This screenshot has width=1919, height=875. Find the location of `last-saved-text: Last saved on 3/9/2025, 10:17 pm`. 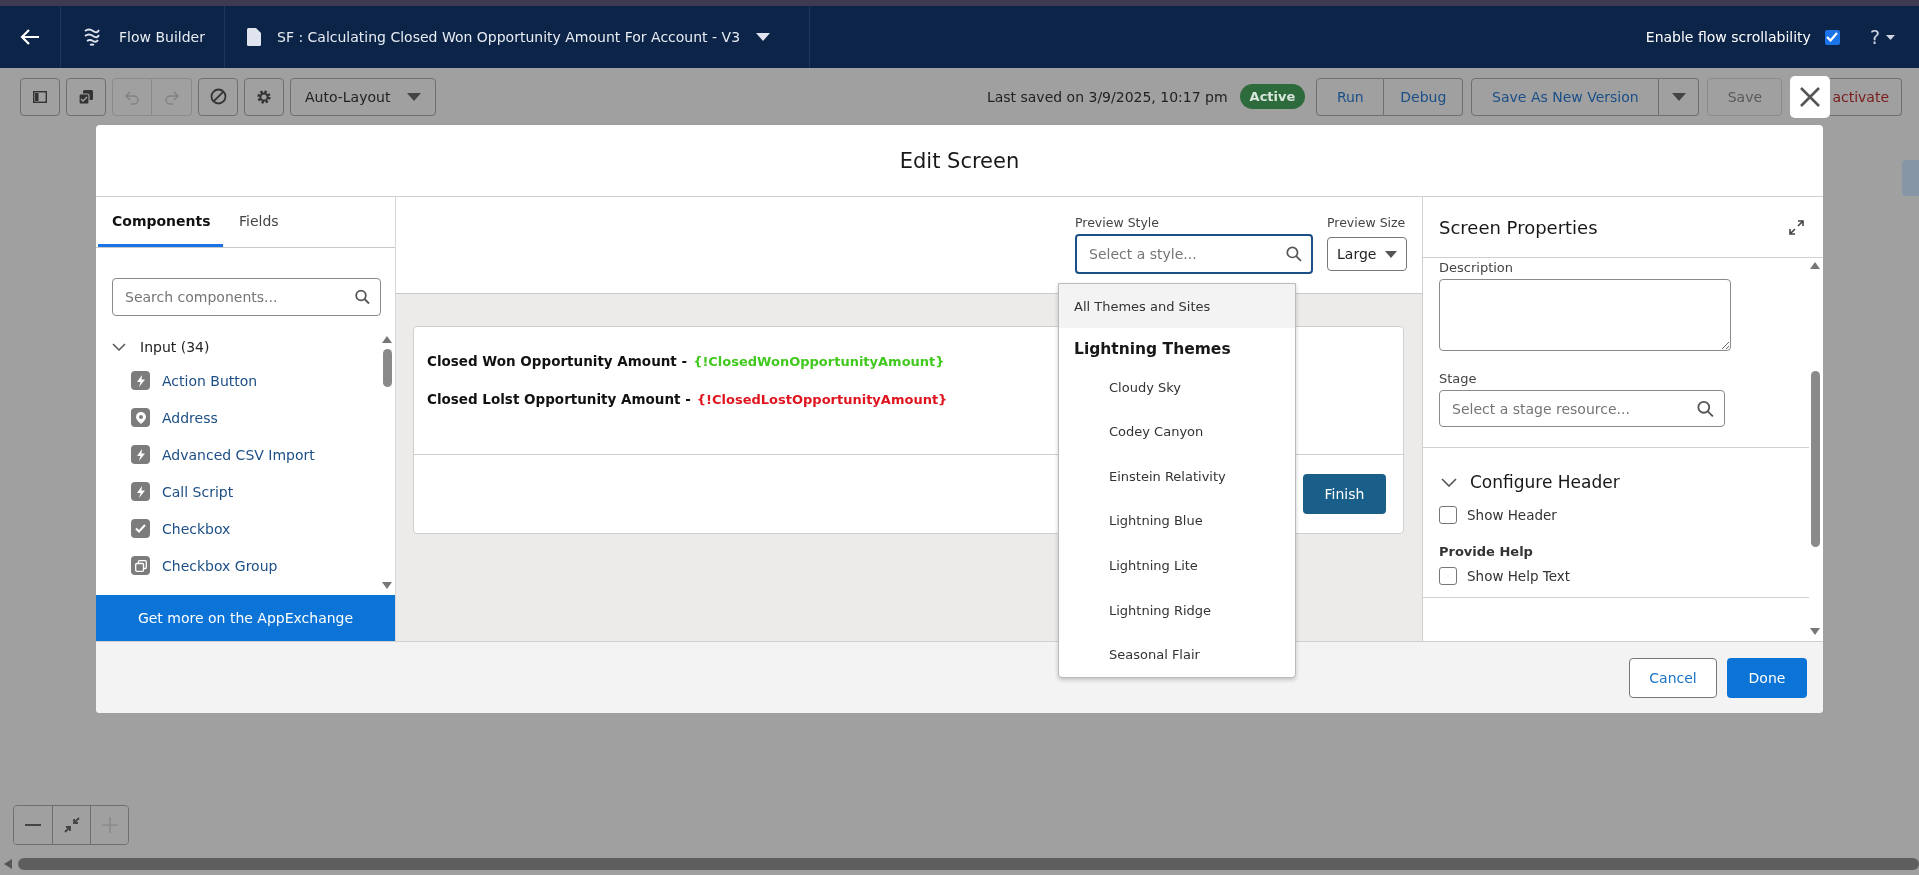

last-saved-text: Last saved on 3/9/2025, 10:17 pm is located at coordinates (1107, 96).